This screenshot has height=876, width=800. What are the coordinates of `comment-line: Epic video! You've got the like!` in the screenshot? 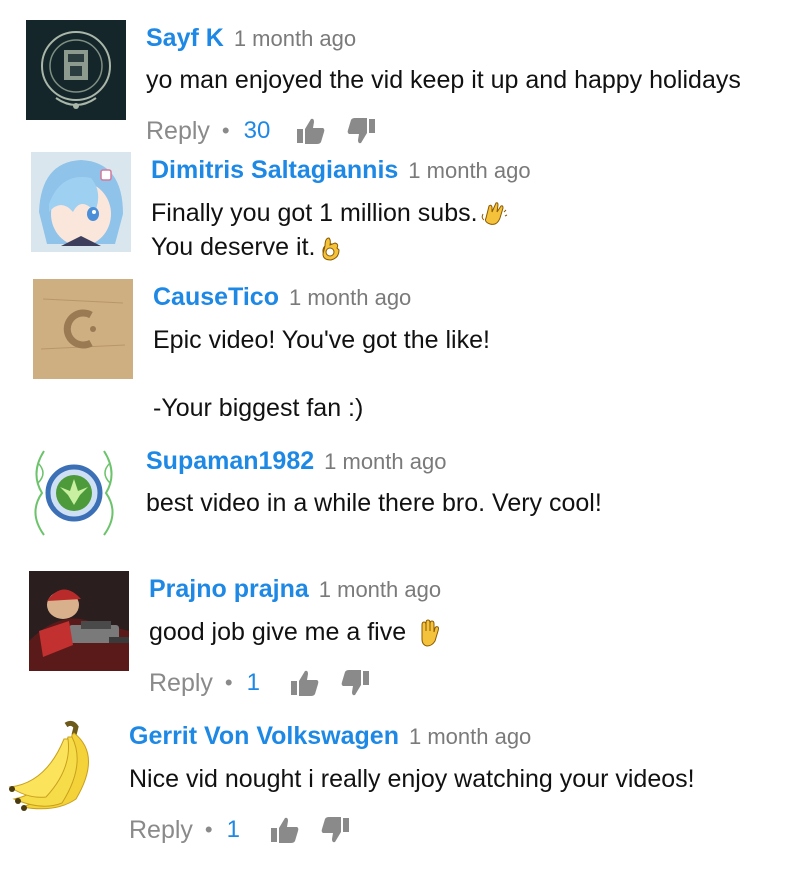 It's located at (321, 340).